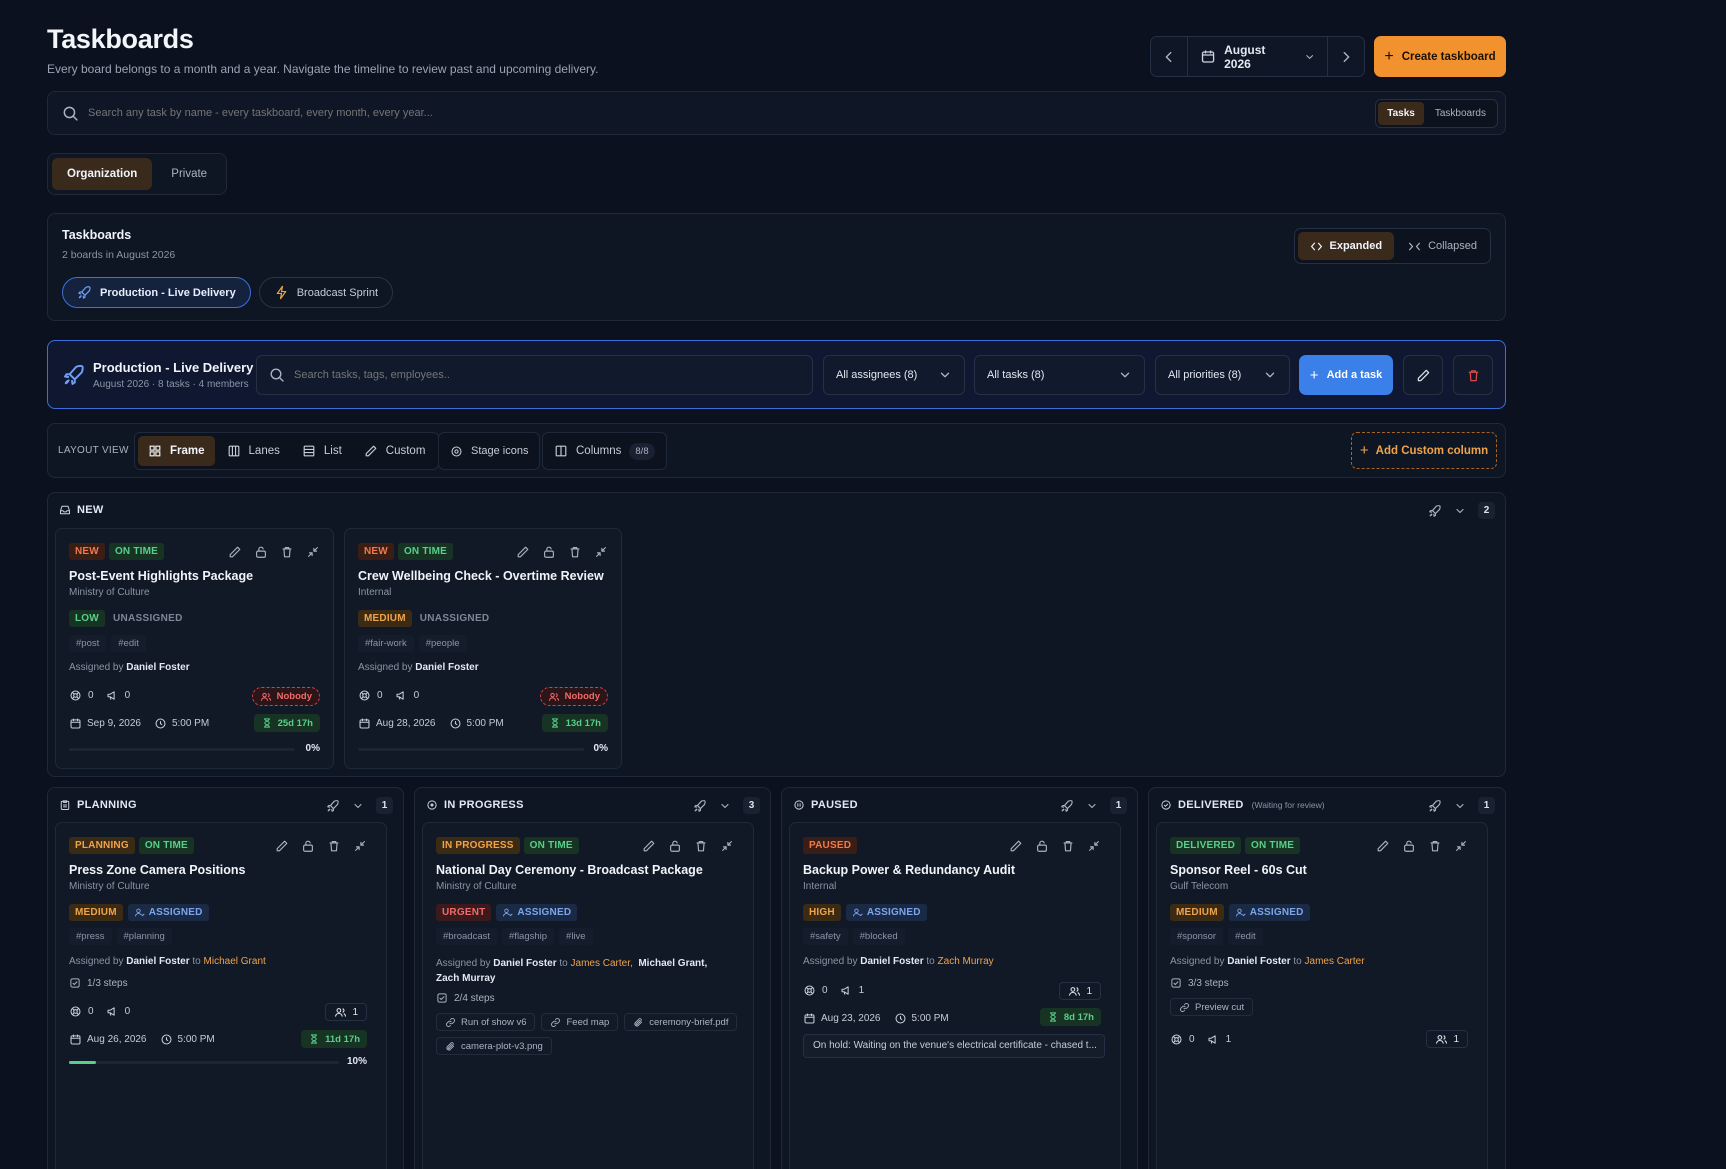 The width and height of the screenshot is (1726, 1169). What do you see at coordinates (604, 451) in the screenshot?
I see `columns-toggle: Columns 8/8` at bounding box center [604, 451].